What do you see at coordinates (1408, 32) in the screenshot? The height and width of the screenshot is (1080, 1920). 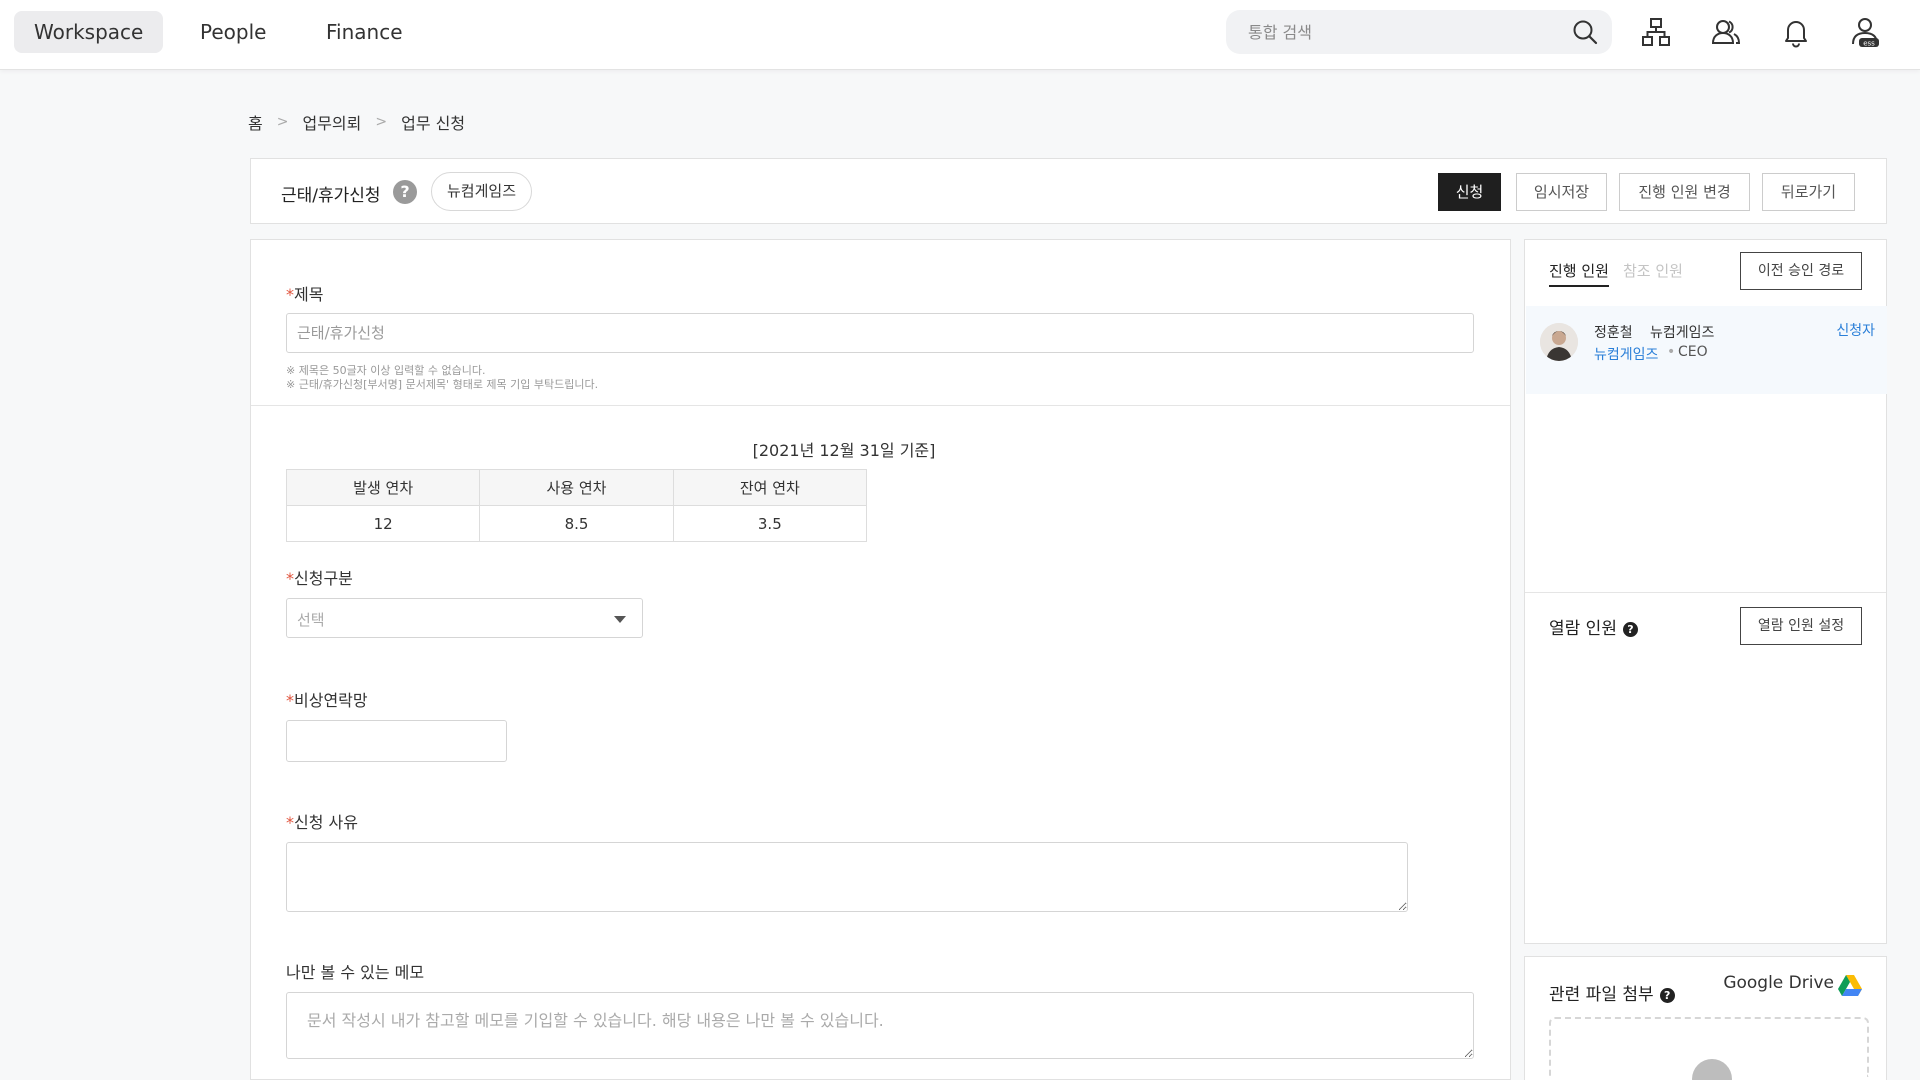 I see `search-input` at bounding box center [1408, 32].